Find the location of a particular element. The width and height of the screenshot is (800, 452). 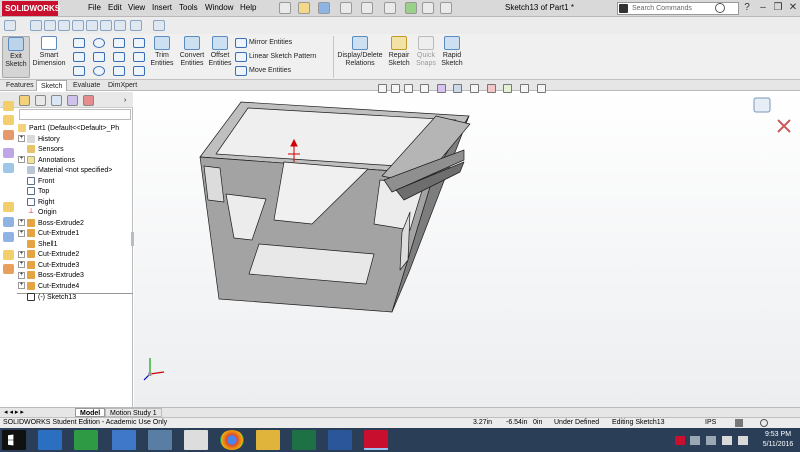

minimize-icon: – is located at coordinates (763, 8).